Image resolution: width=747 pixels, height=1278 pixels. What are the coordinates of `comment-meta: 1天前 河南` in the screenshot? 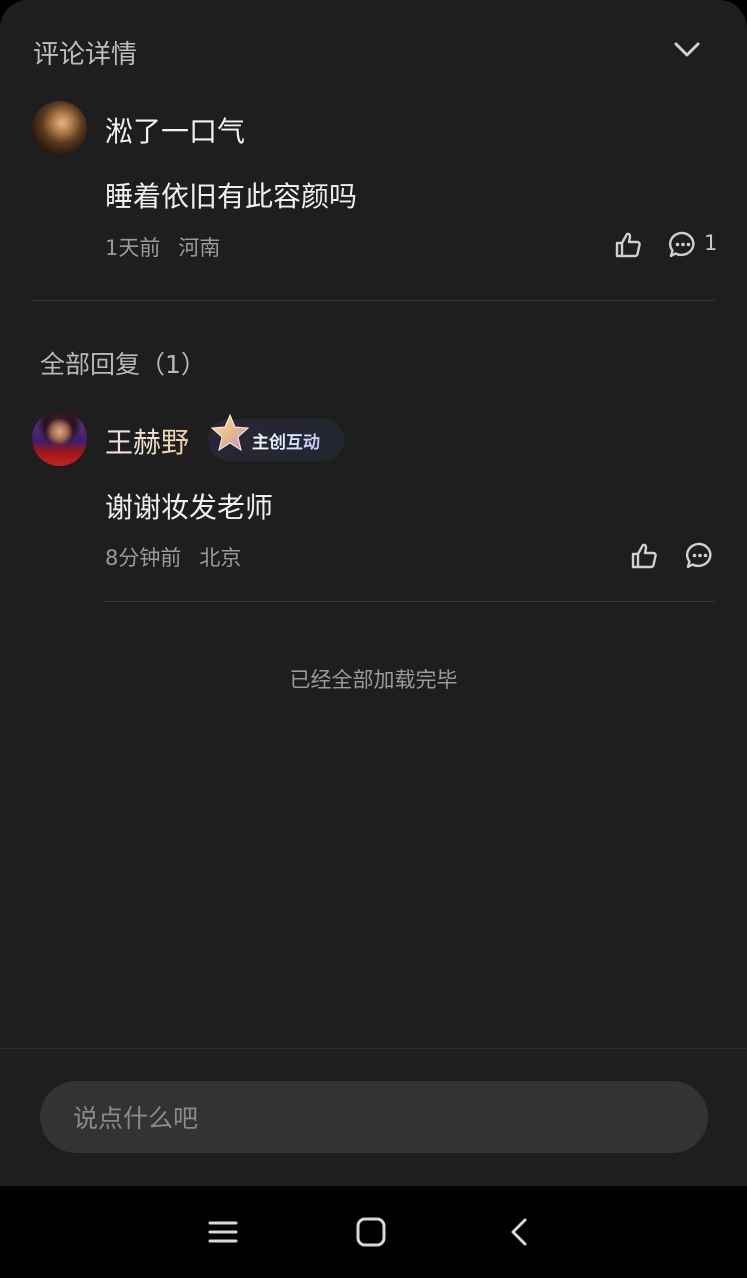 It's located at (162, 247).